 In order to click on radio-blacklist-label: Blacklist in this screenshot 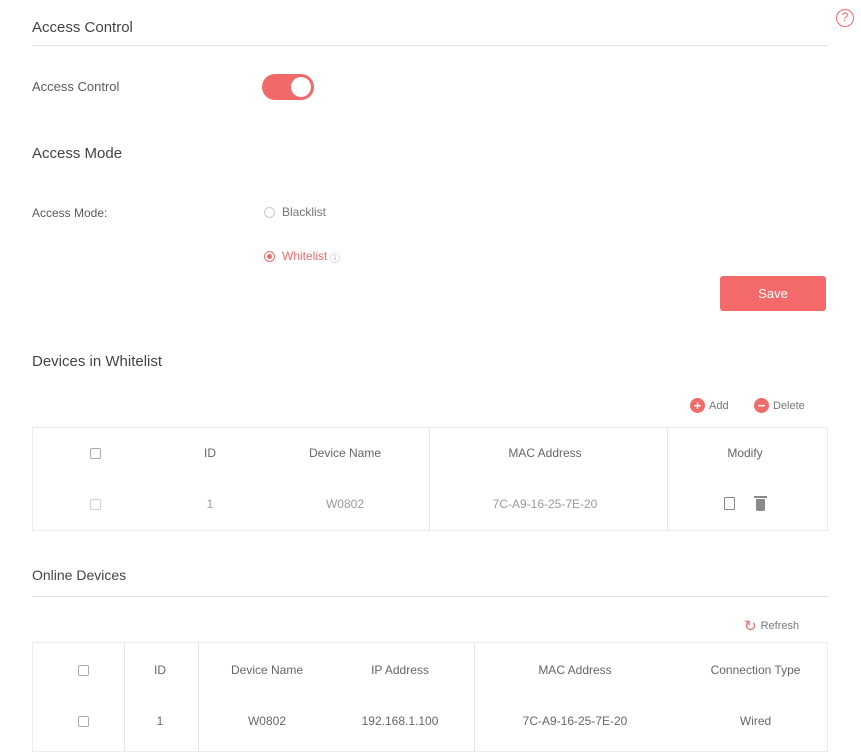, I will do `click(304, 212)`.